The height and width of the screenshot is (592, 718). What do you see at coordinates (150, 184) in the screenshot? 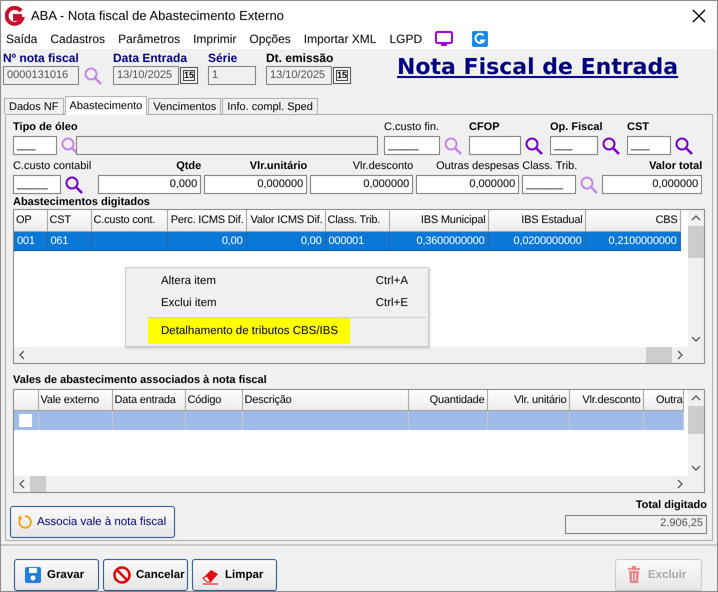
I see `input-field: 0,000` at bounding box center [150, 184].